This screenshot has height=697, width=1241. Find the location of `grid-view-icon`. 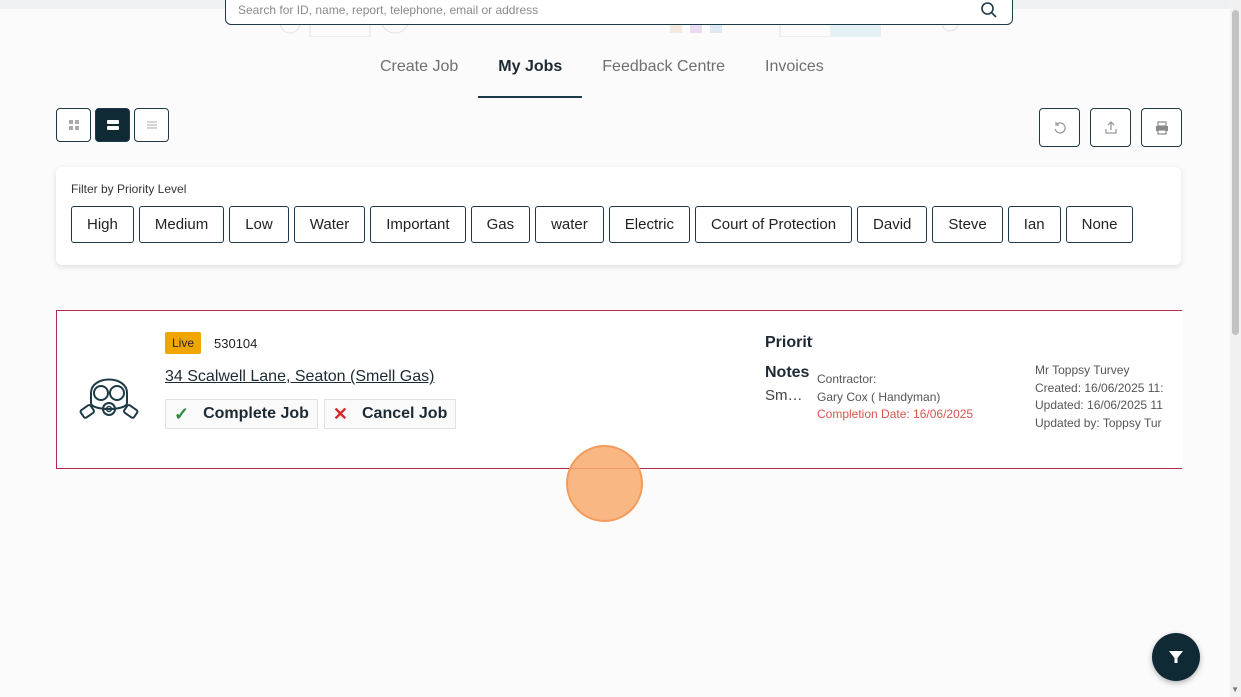

grid-view-icon is located at coordinates (73, 125).